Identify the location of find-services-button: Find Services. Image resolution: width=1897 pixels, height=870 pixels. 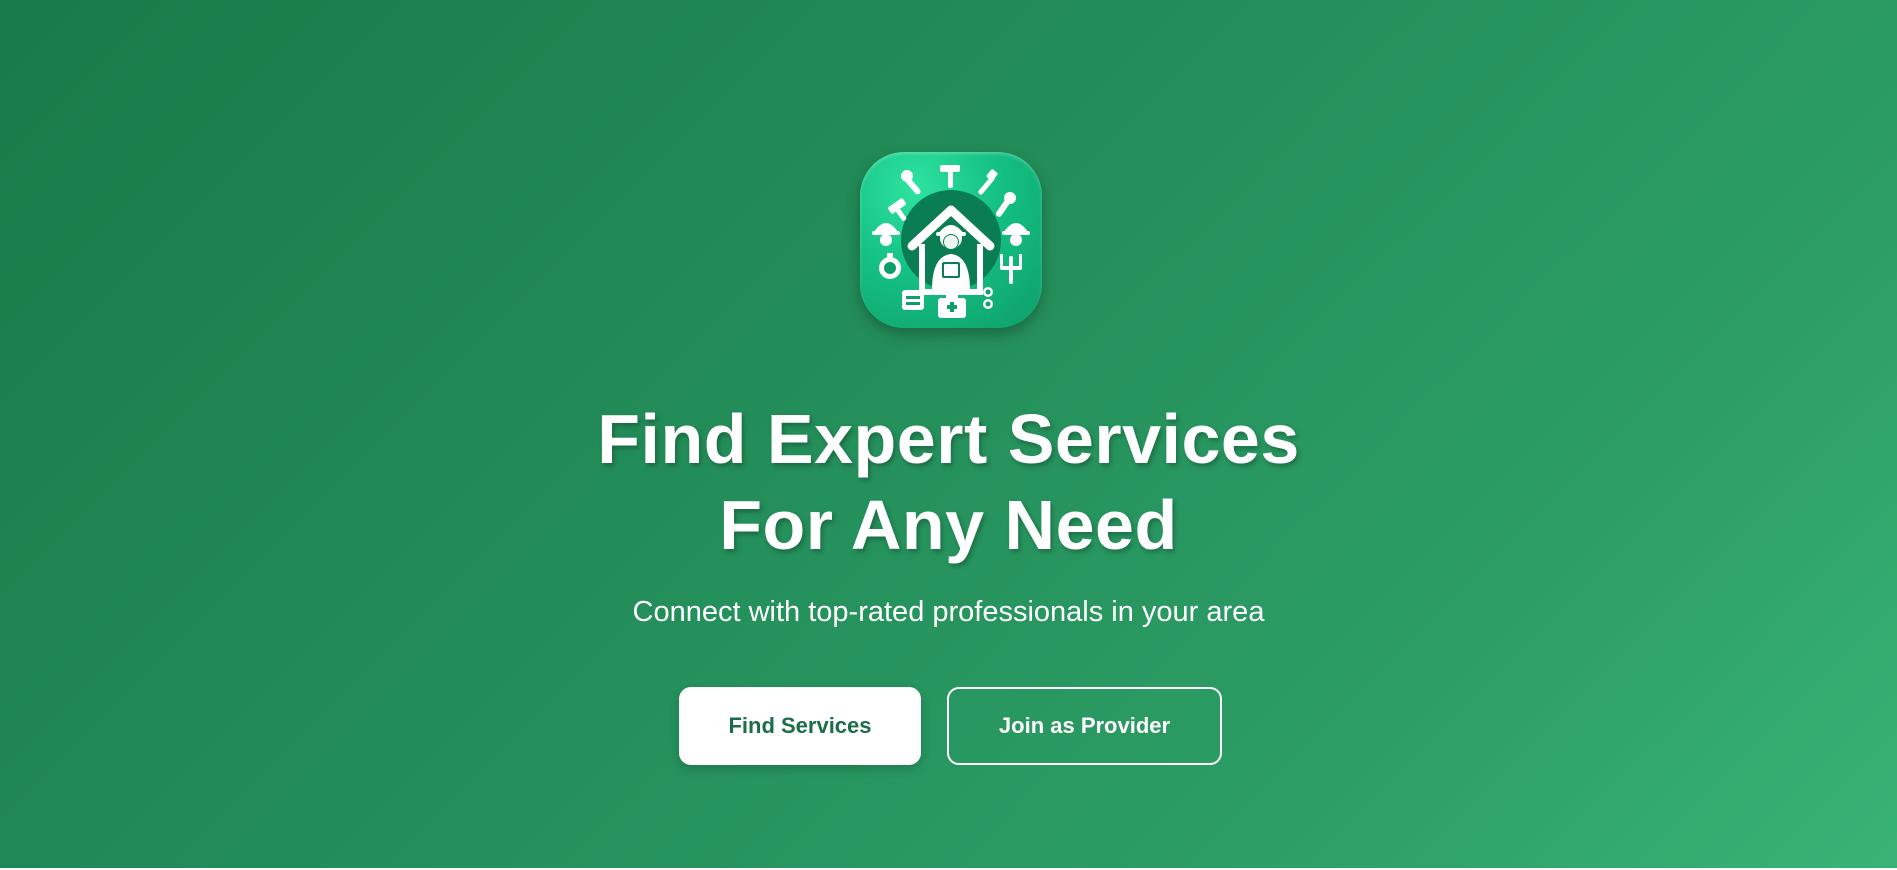
(800, 726).